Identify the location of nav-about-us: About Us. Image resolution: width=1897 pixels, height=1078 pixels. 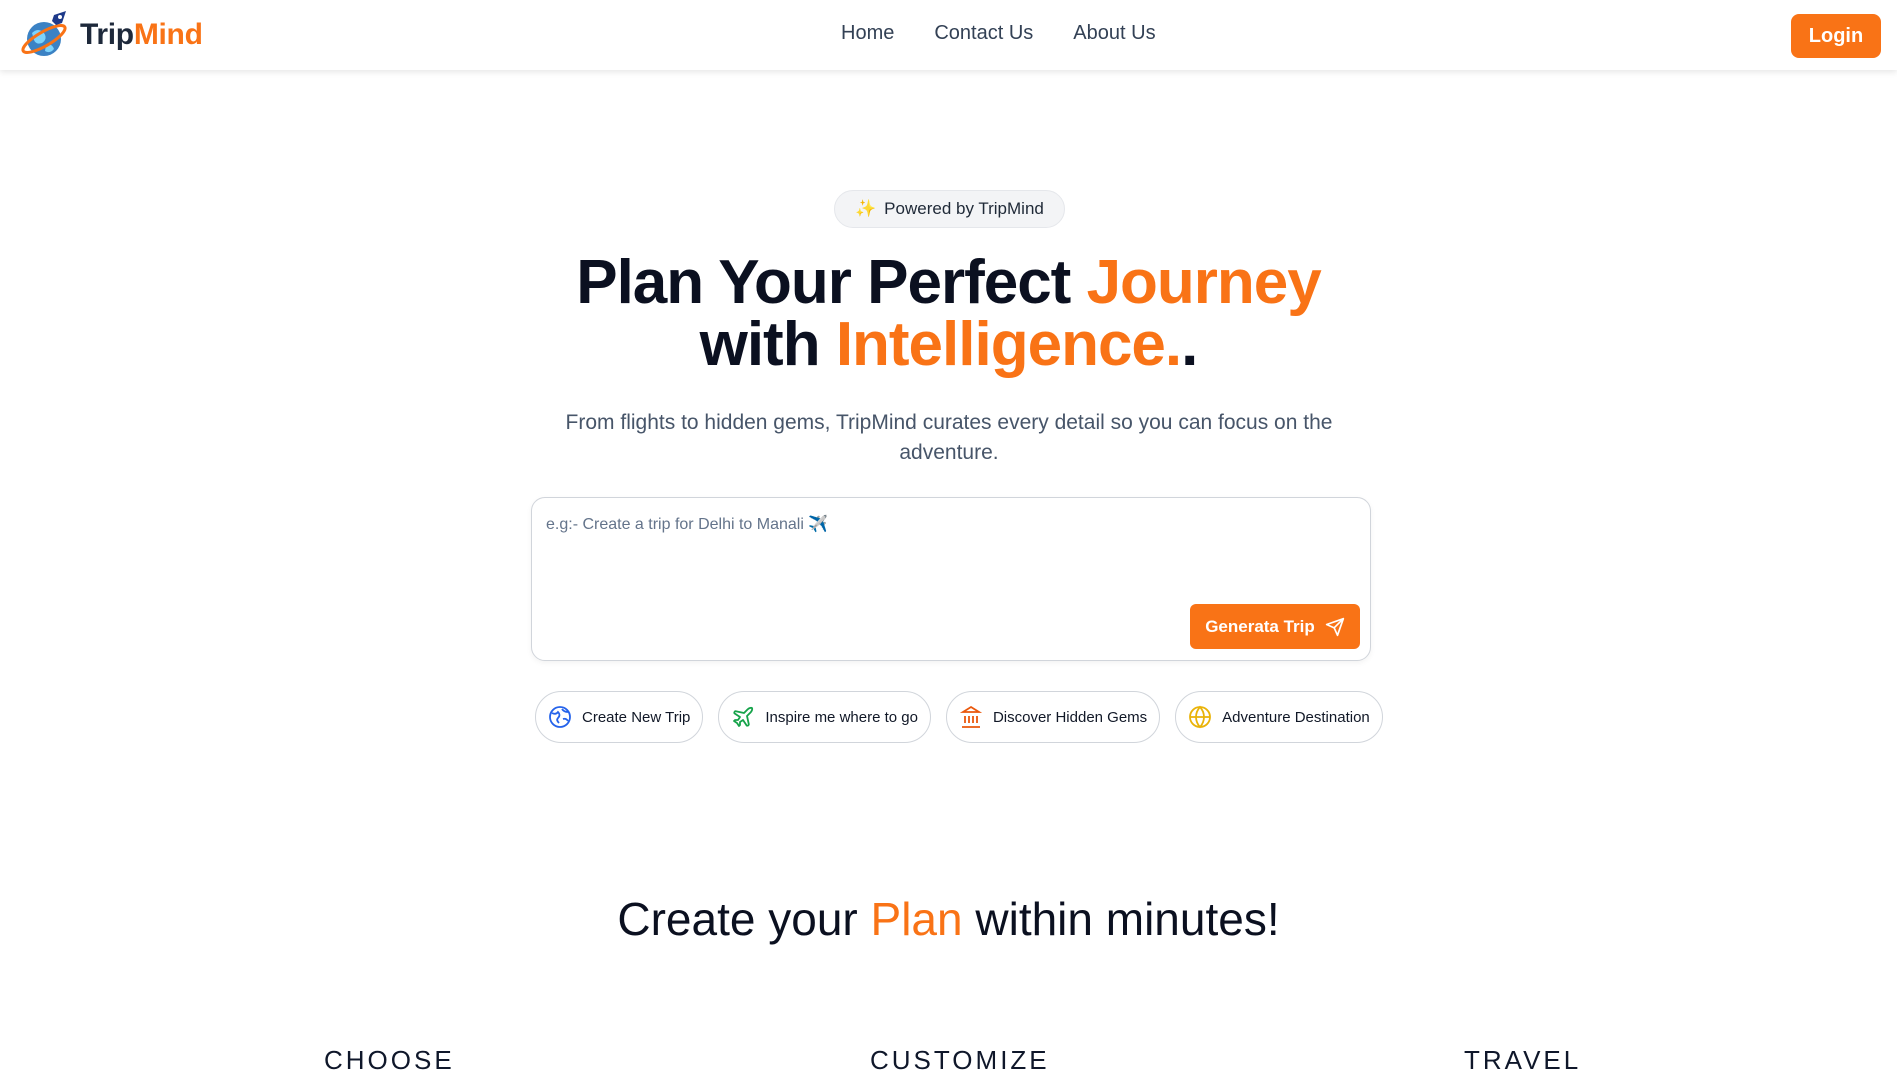
(1114, 33).